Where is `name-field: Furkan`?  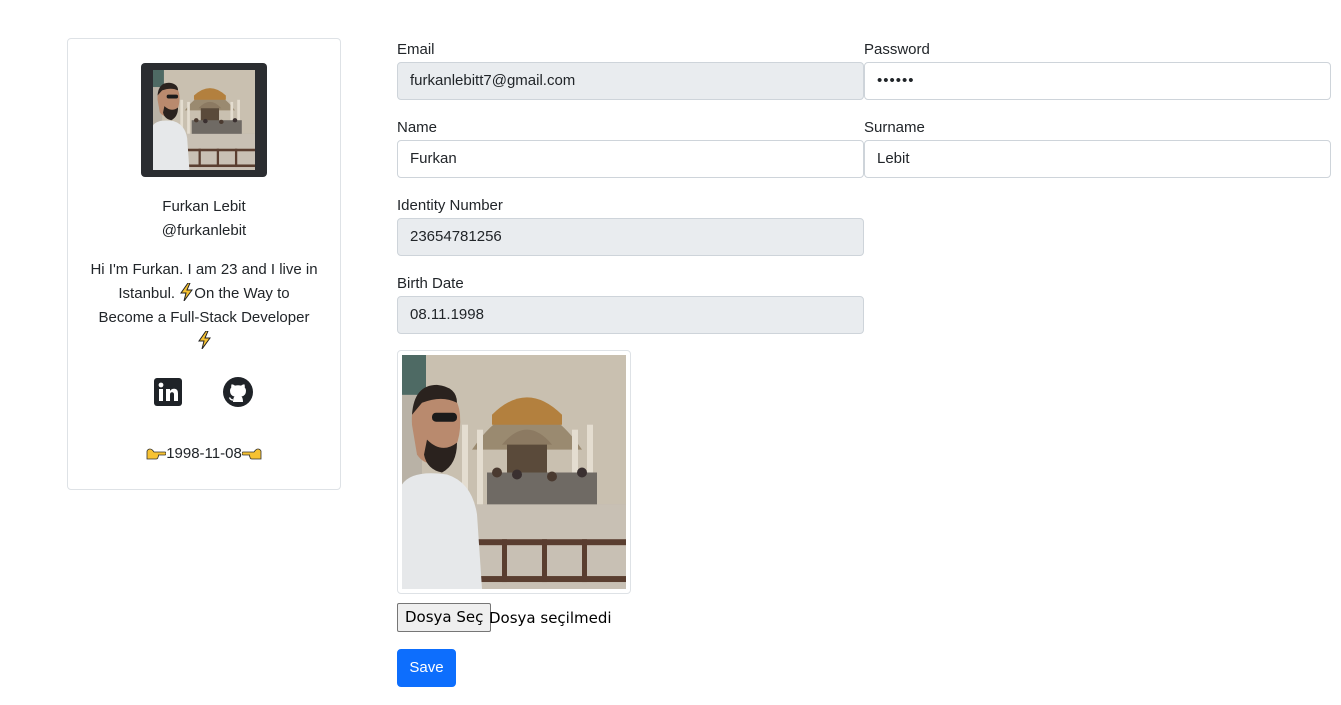
name-field: Furkan is located at coordinates (630, 159).